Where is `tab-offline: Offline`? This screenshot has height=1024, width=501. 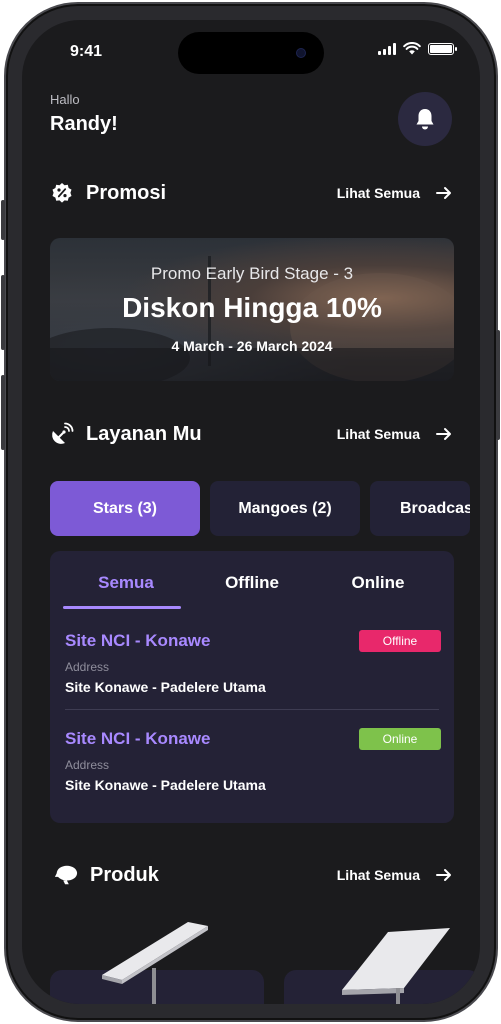
tab-offline: Offline is located at coordinates (252, 586).